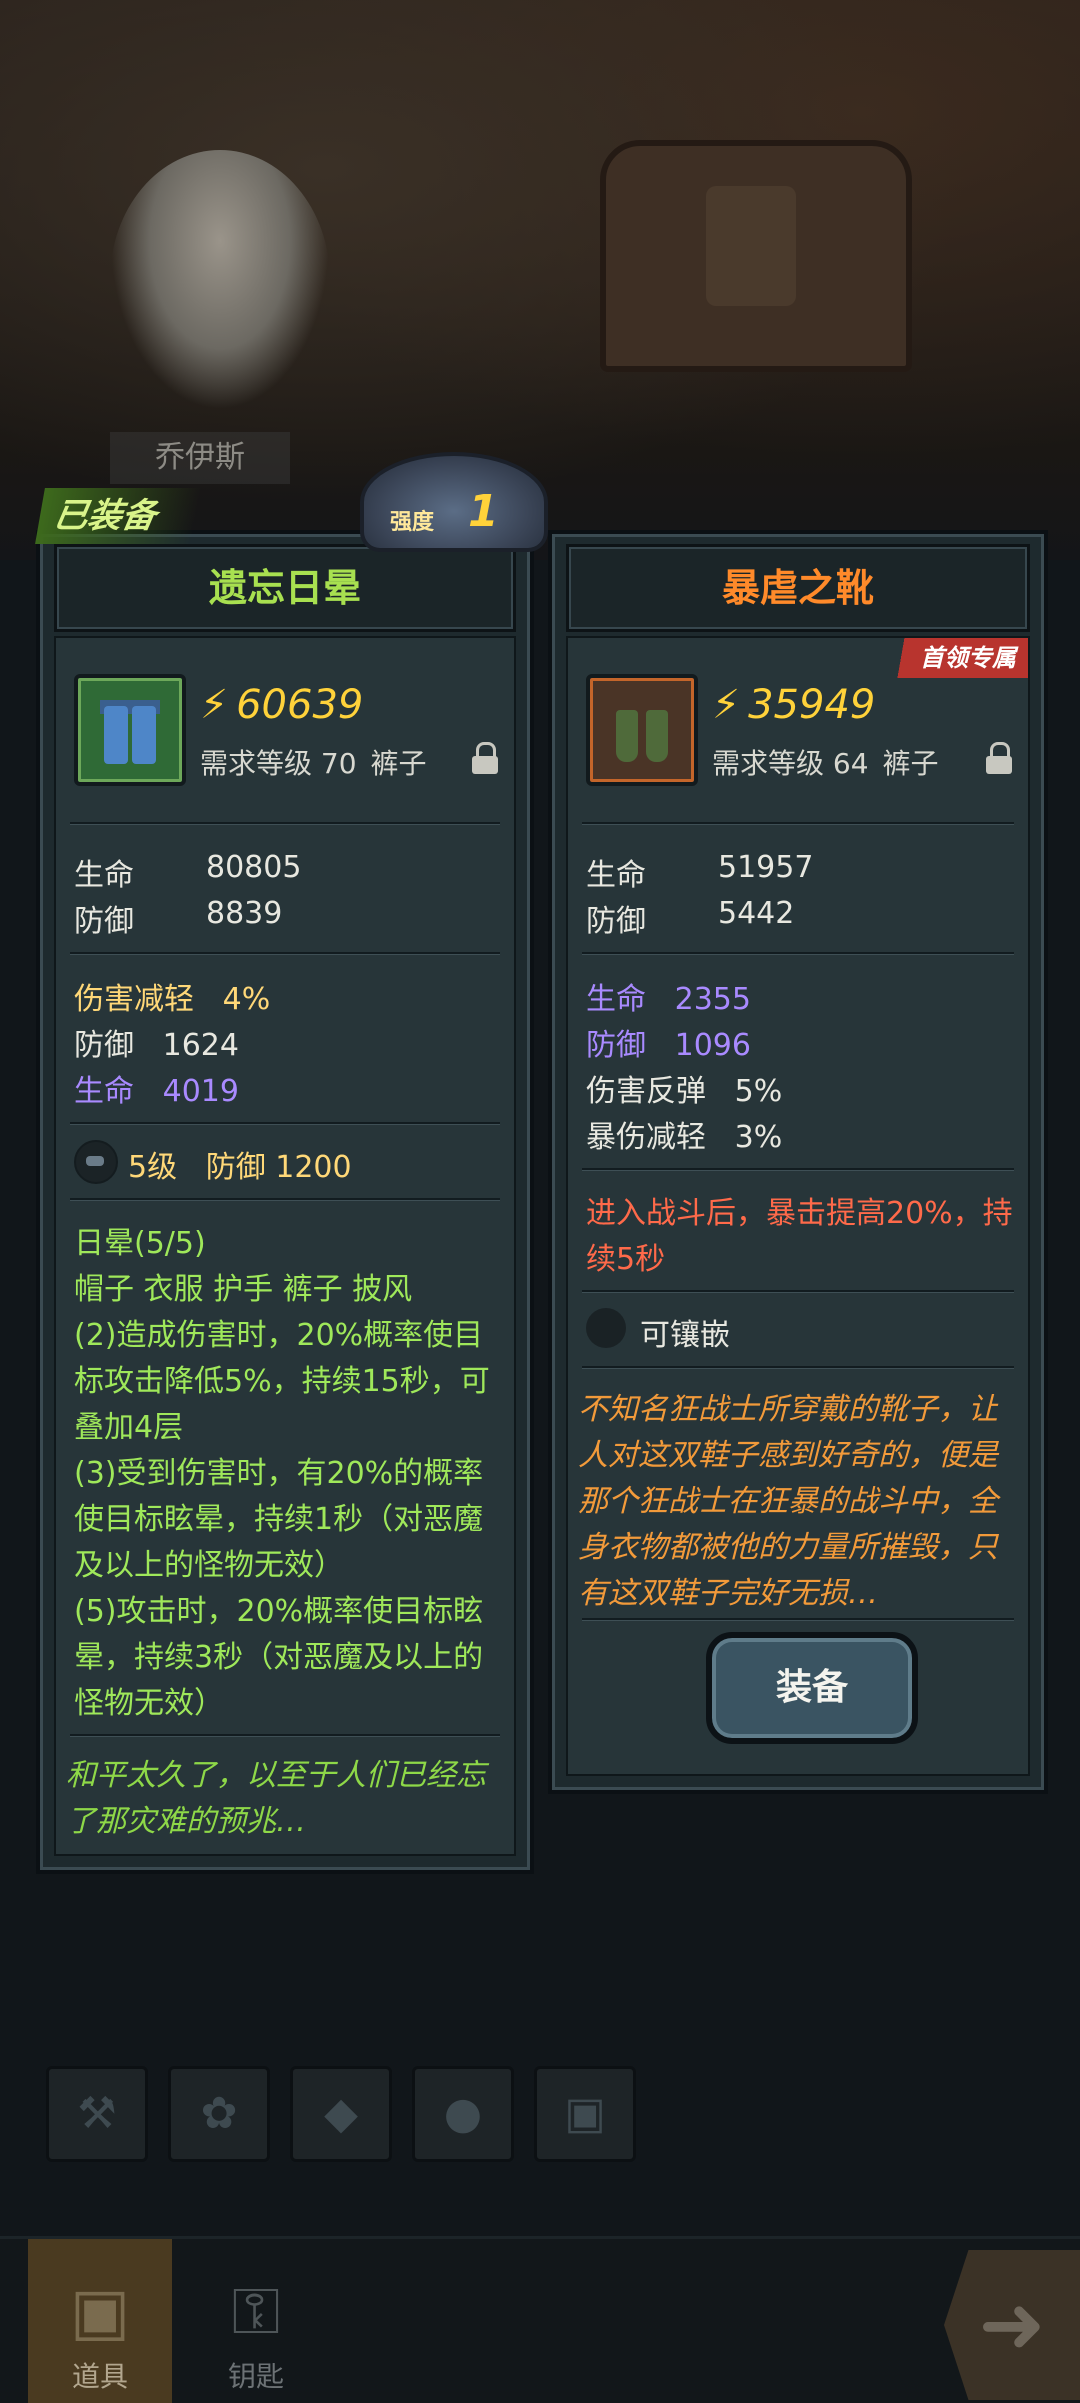  I want to click on set-line: 日晕(5/5), so click(140, 1243).